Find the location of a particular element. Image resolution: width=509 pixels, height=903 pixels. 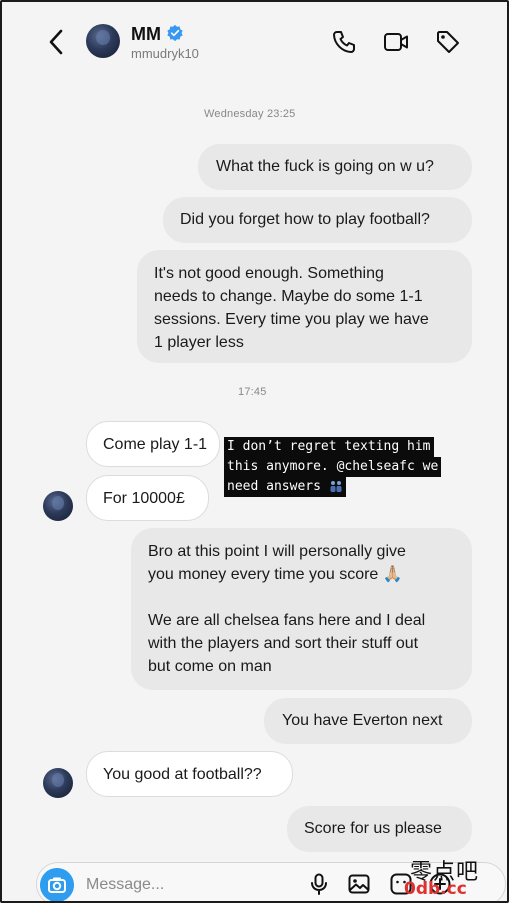

timestamp: Wednesday 23:25 is located at coordinates (250, 114).